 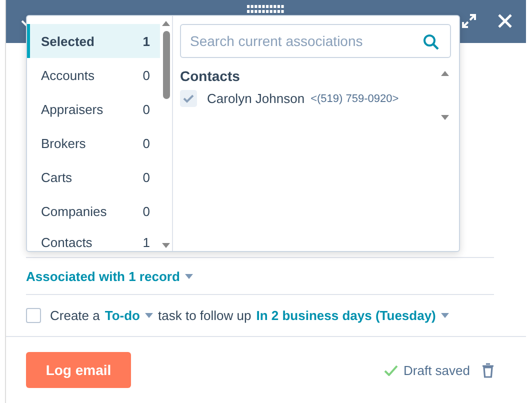 What do you see at coordinates (346, 315) in the screenshot?
I see `due-date-dropdown: In 2 business days (Tuesday)` at bounding box center [346, 315].